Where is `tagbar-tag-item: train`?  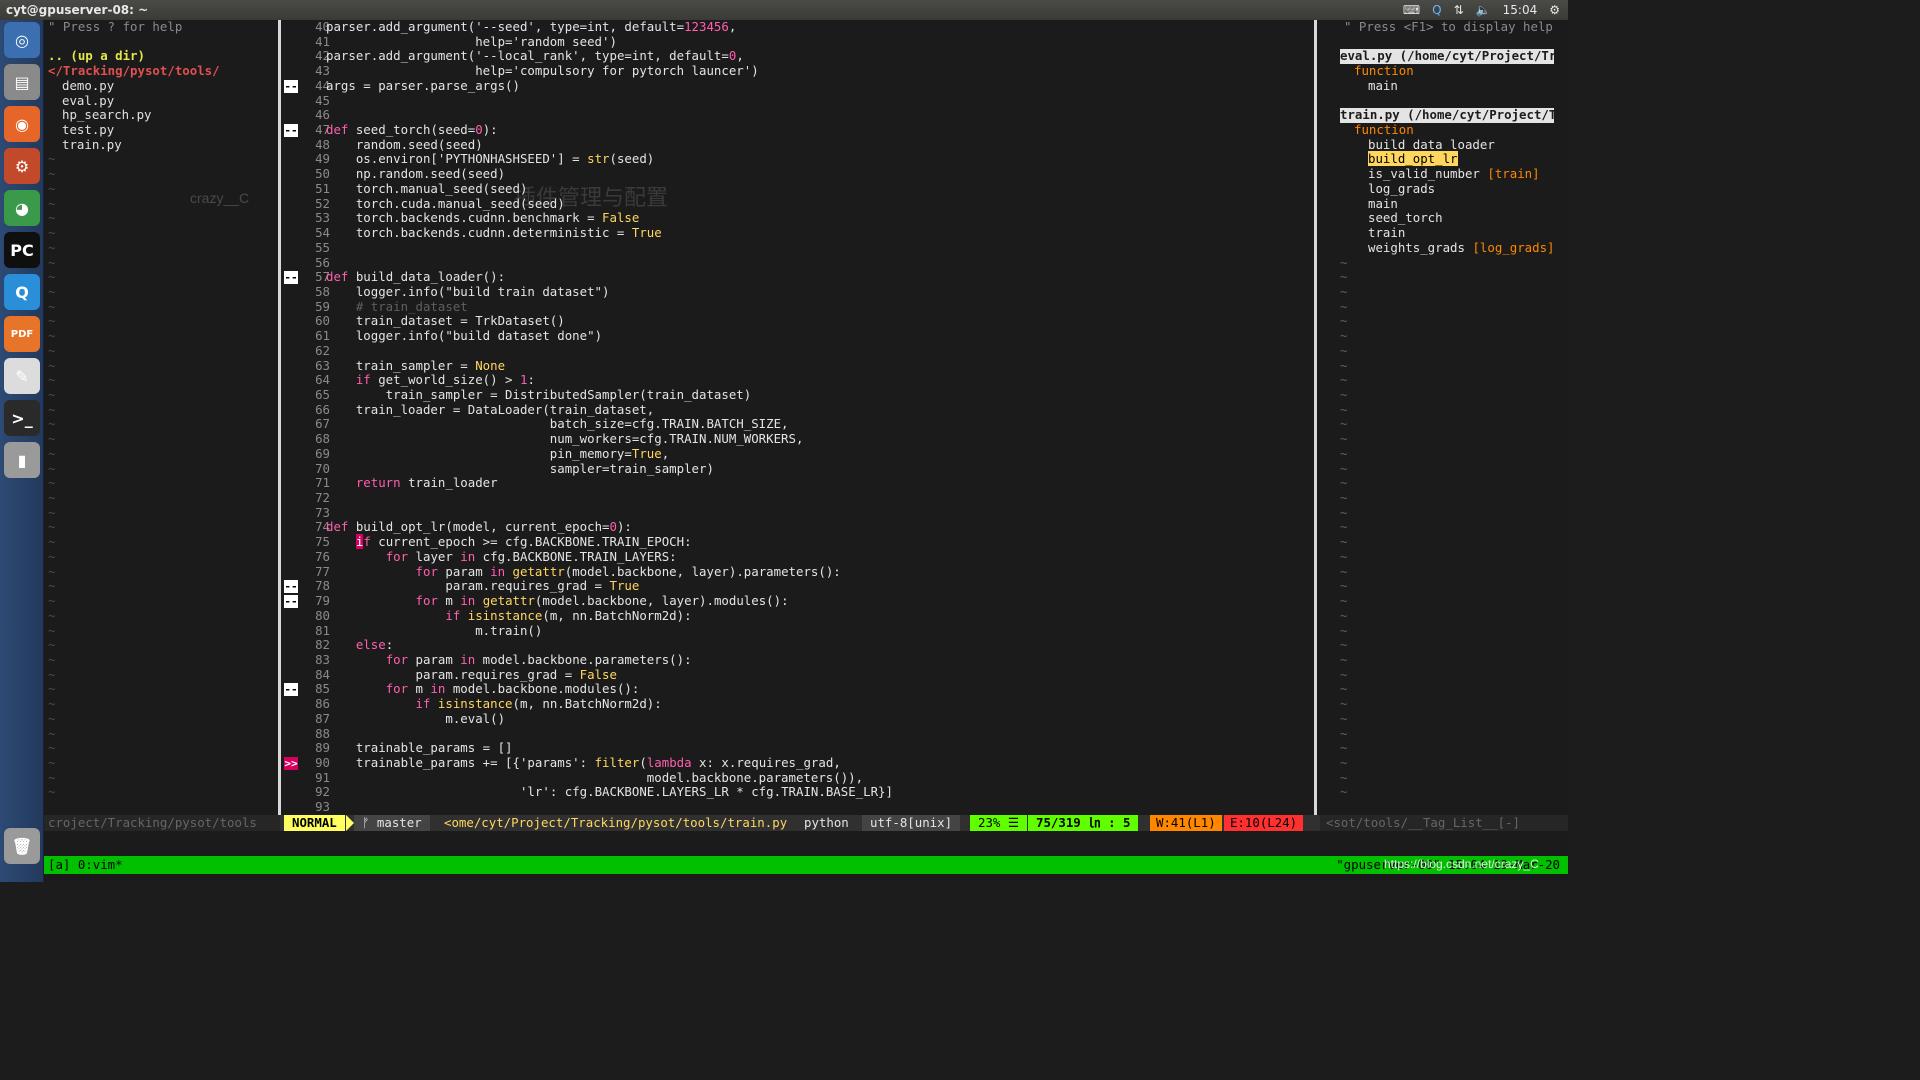 tagbar-tag-item: train is located at coordinates (1386, 233).